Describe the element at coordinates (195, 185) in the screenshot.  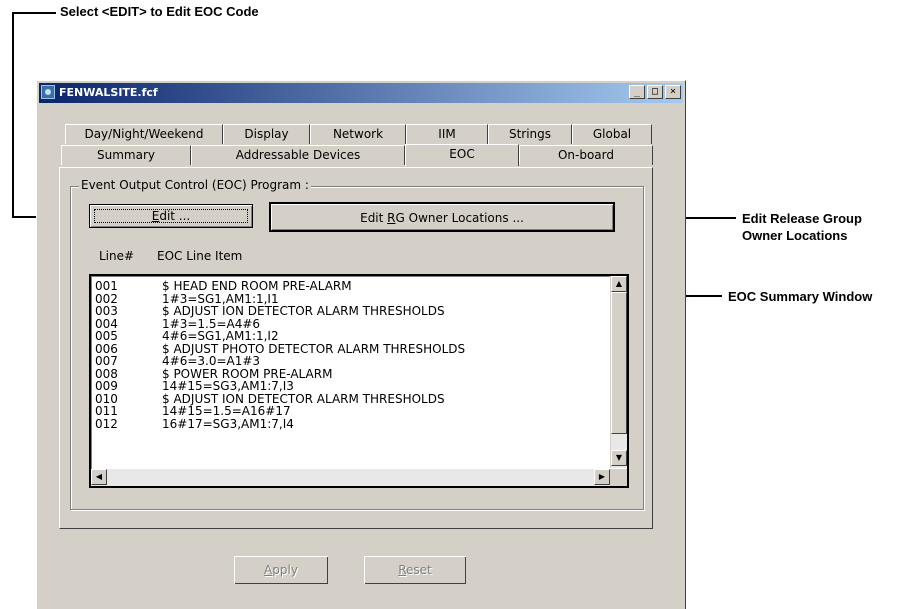
I see `eoc-program-label: Event Output Control (EOC) Program :` at that location.